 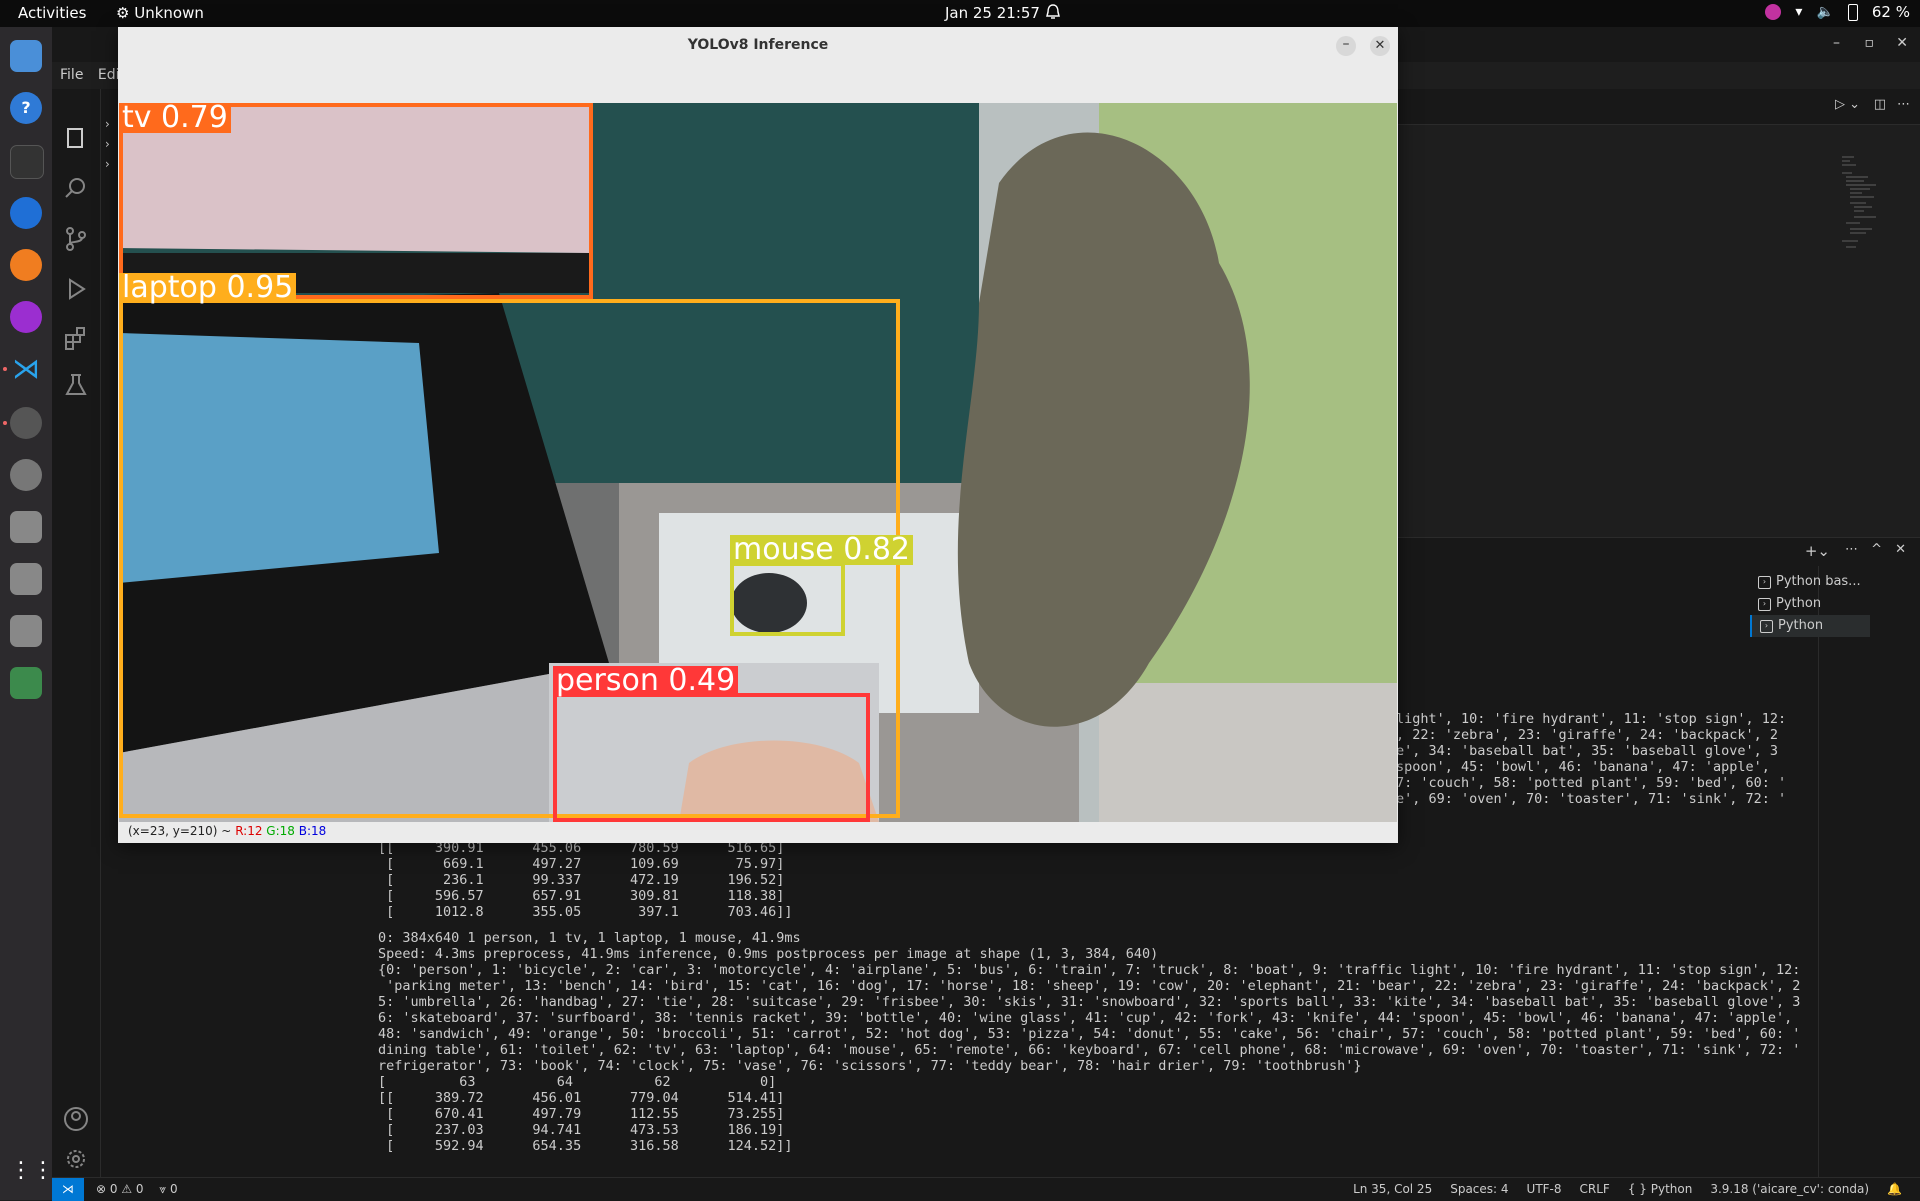 I want to click on testing-icon, so click(x=76, y=385).